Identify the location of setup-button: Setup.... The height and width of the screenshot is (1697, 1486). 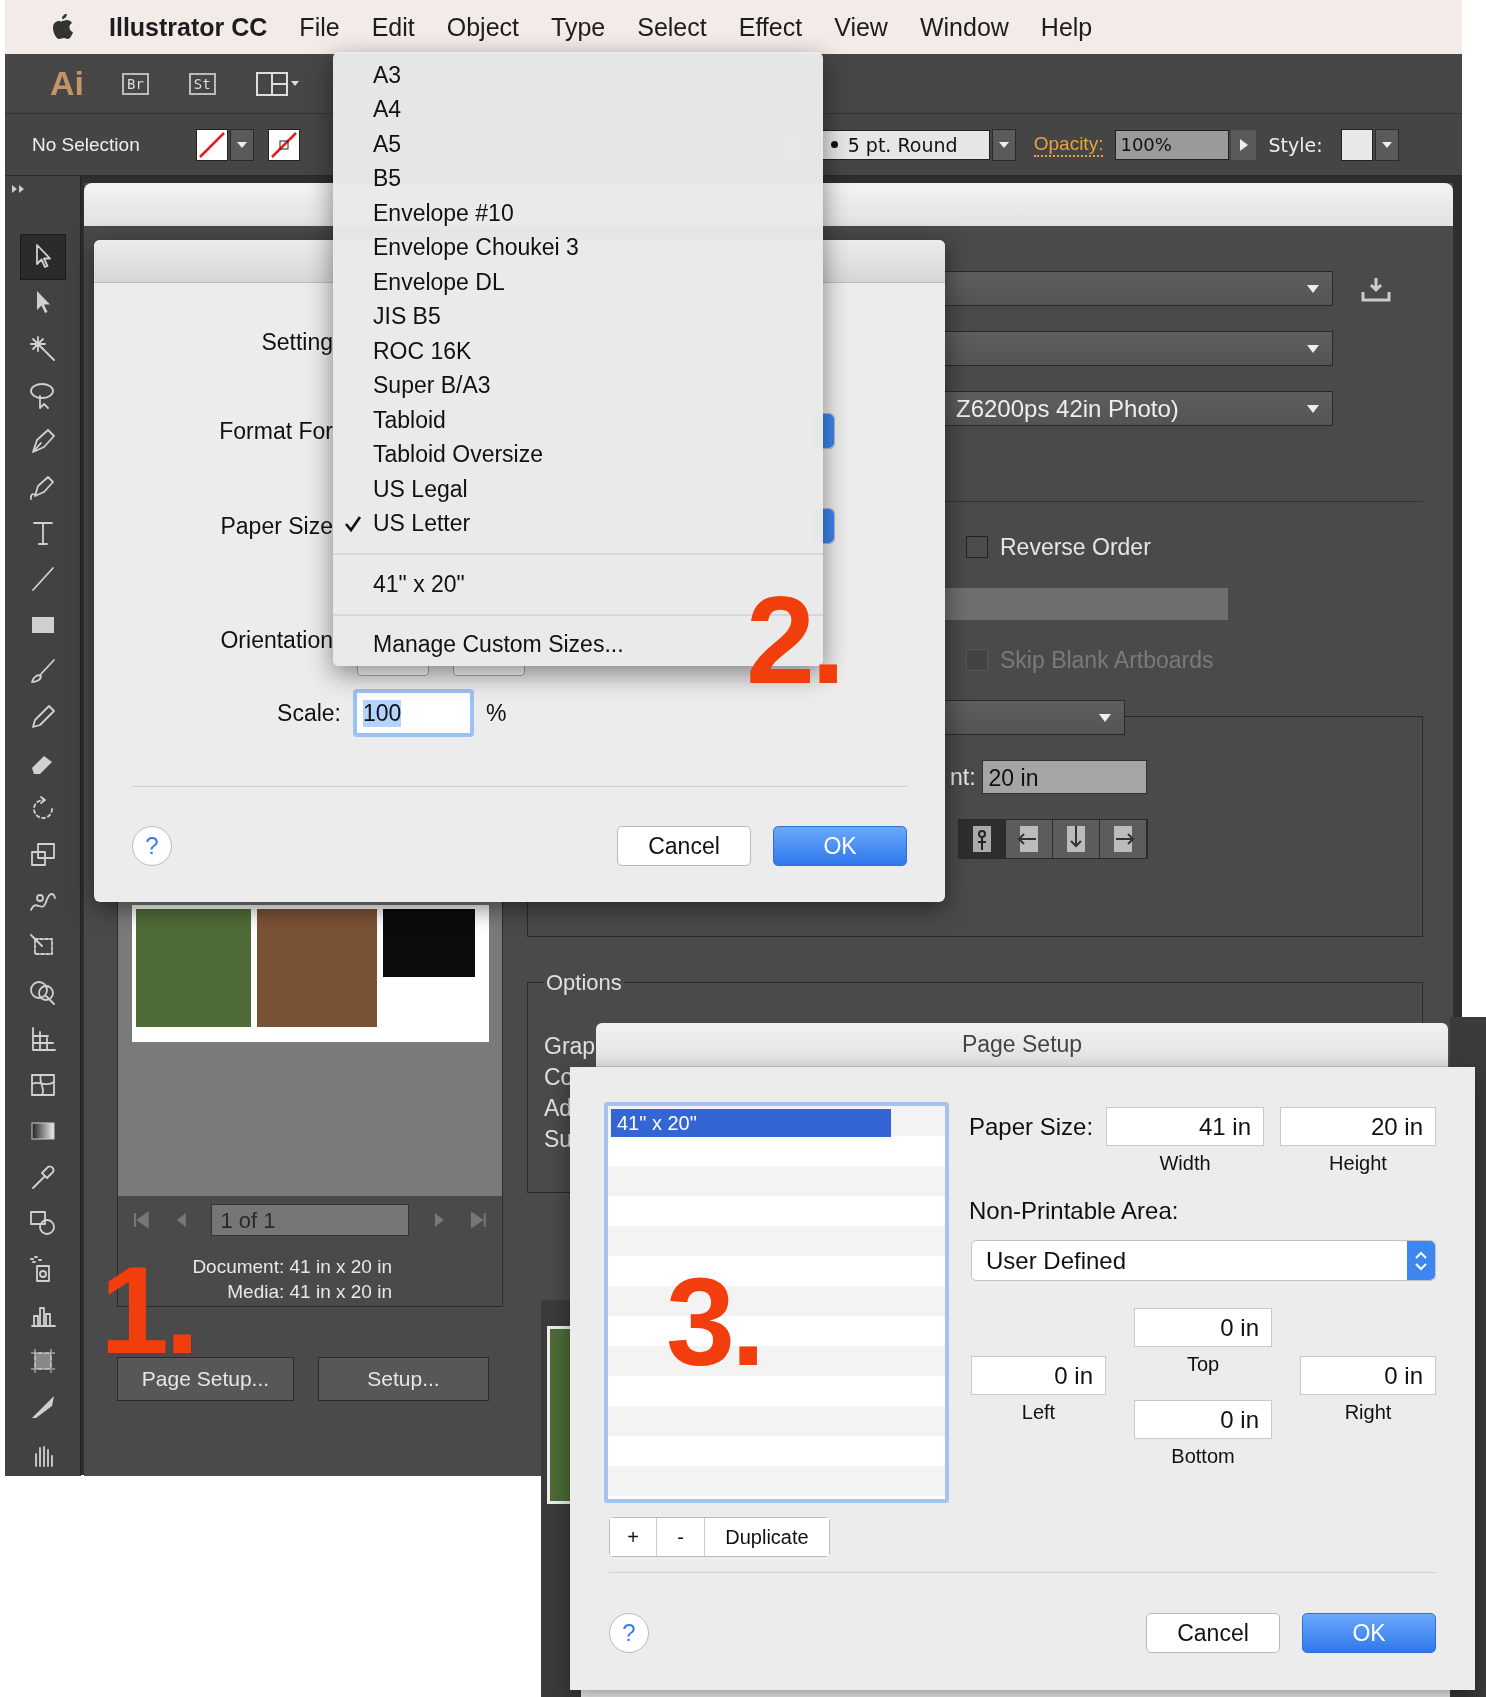
(403, 1379).